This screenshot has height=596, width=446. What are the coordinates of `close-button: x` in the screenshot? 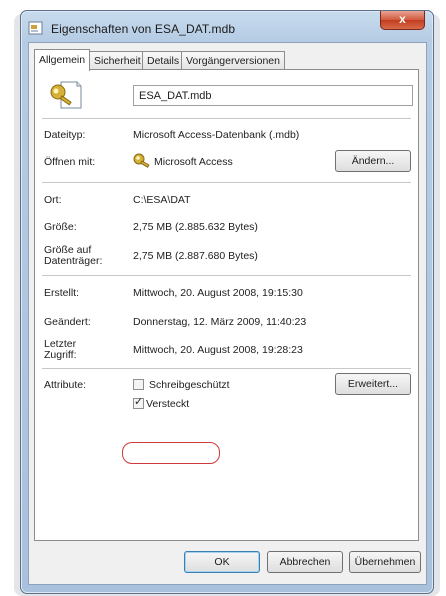 It's located at (402, 20).